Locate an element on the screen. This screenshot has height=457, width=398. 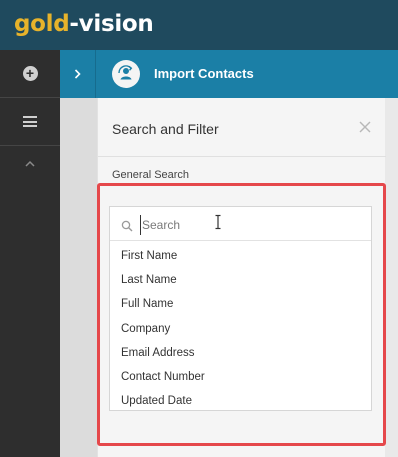
panel-divider is located at coordinates (242, 156).